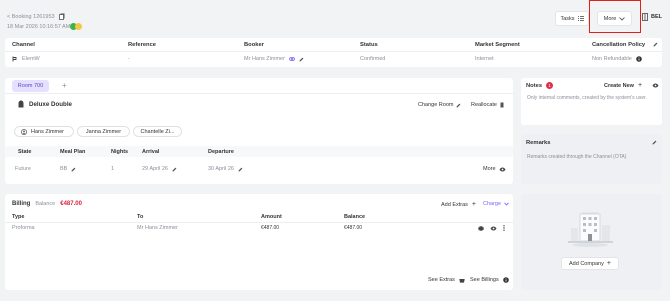 This screenshot has height=301, width=670. I want to click on user-label: BEL, so click(656, 17).